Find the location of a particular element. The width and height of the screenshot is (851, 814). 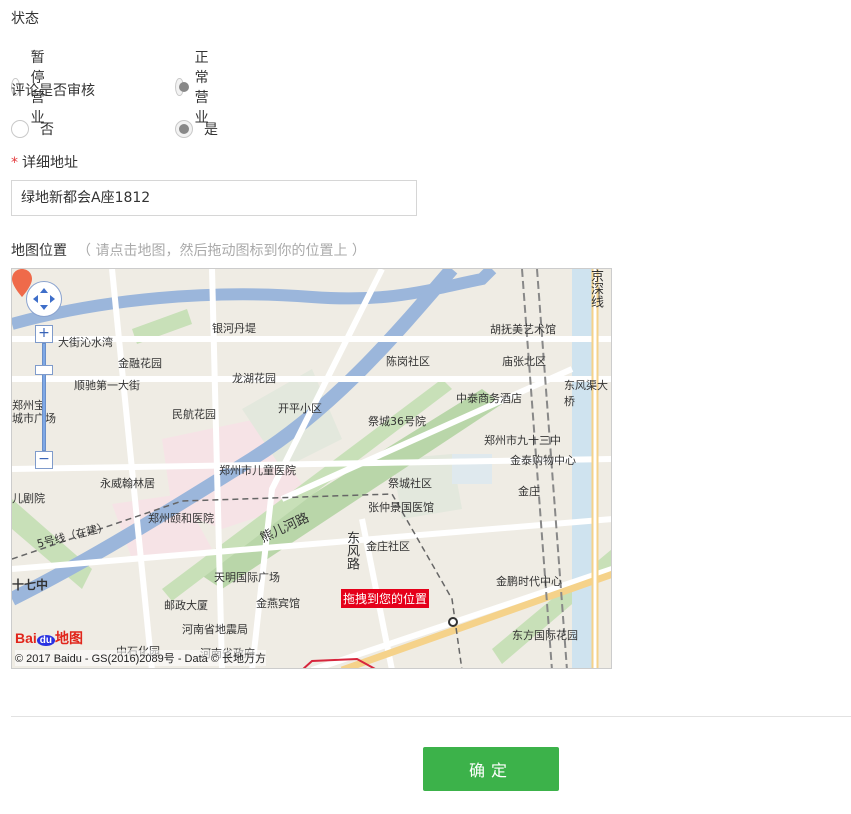

status-label: 状态 is located at coordinates (25, 19).